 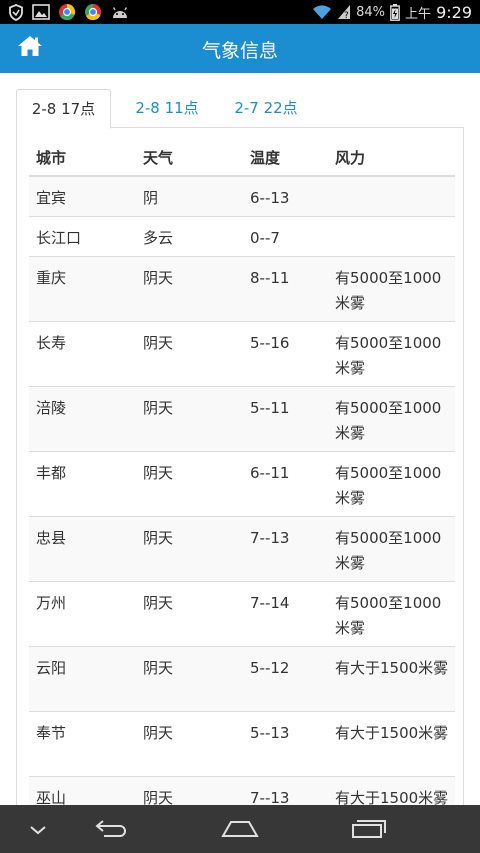 I want to click on battery-percent: 84%, so click(x=371, y=12).